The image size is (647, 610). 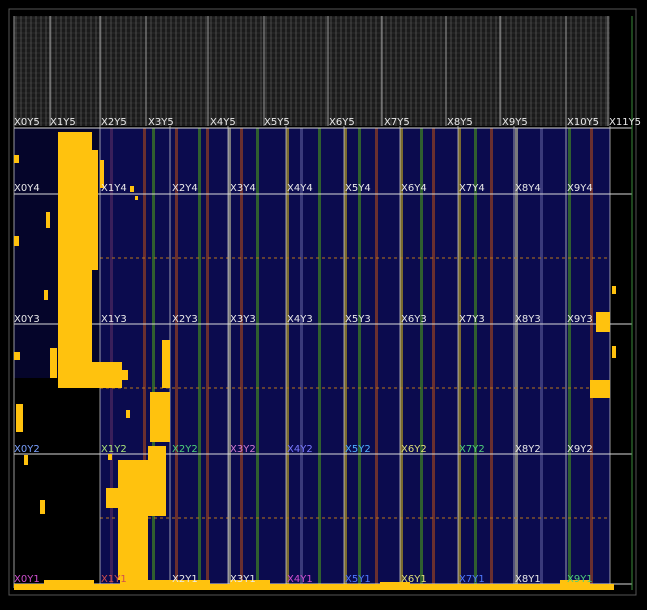 What do you see at coordinates (114, 319) in the screenshot?
I see `clock-region-label: X1Y3` at bounding box center [114, 319].